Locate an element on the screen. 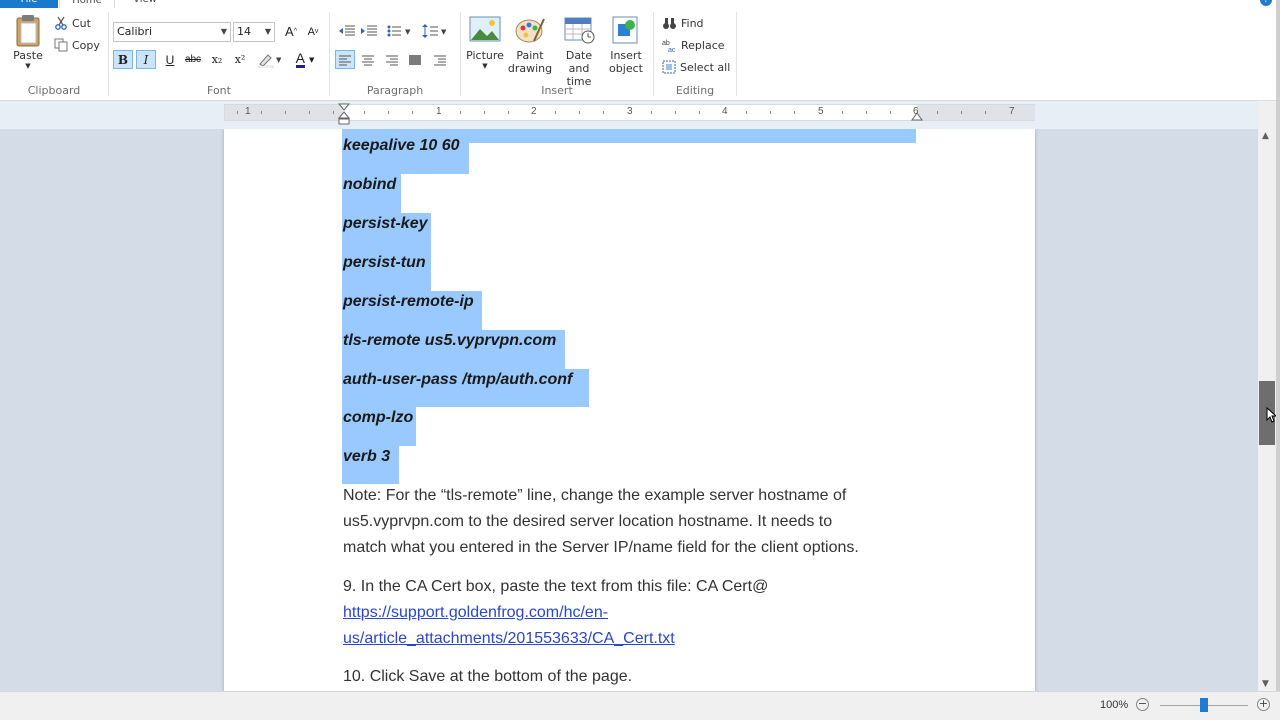 The image size is (1280, 720). line-spacing-icon: ▼ is located at coordinates (436, 31).